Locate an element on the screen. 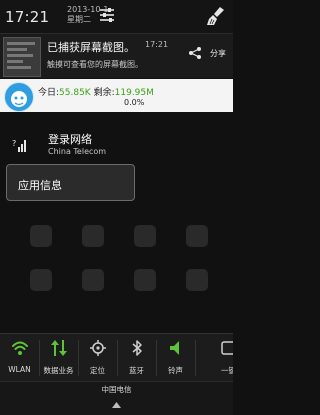 The height and width of the screenshot is (415, 320). login-network-title: 登录网络 is located at coordinates (70, 139).